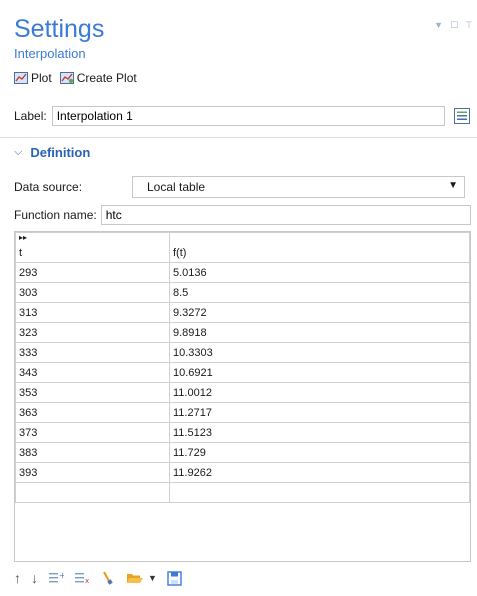 The image size is (477, 596). I want to click on table-row: 383 11.729, so click(242, 452).